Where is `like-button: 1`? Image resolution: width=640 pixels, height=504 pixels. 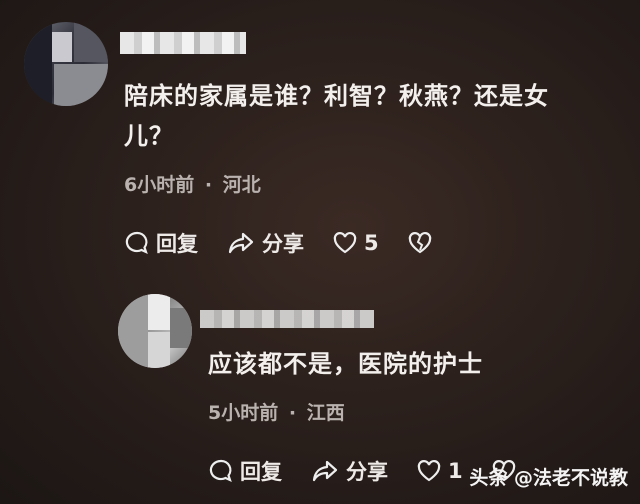 like-button: 1 is located at coordinates (439, 471).